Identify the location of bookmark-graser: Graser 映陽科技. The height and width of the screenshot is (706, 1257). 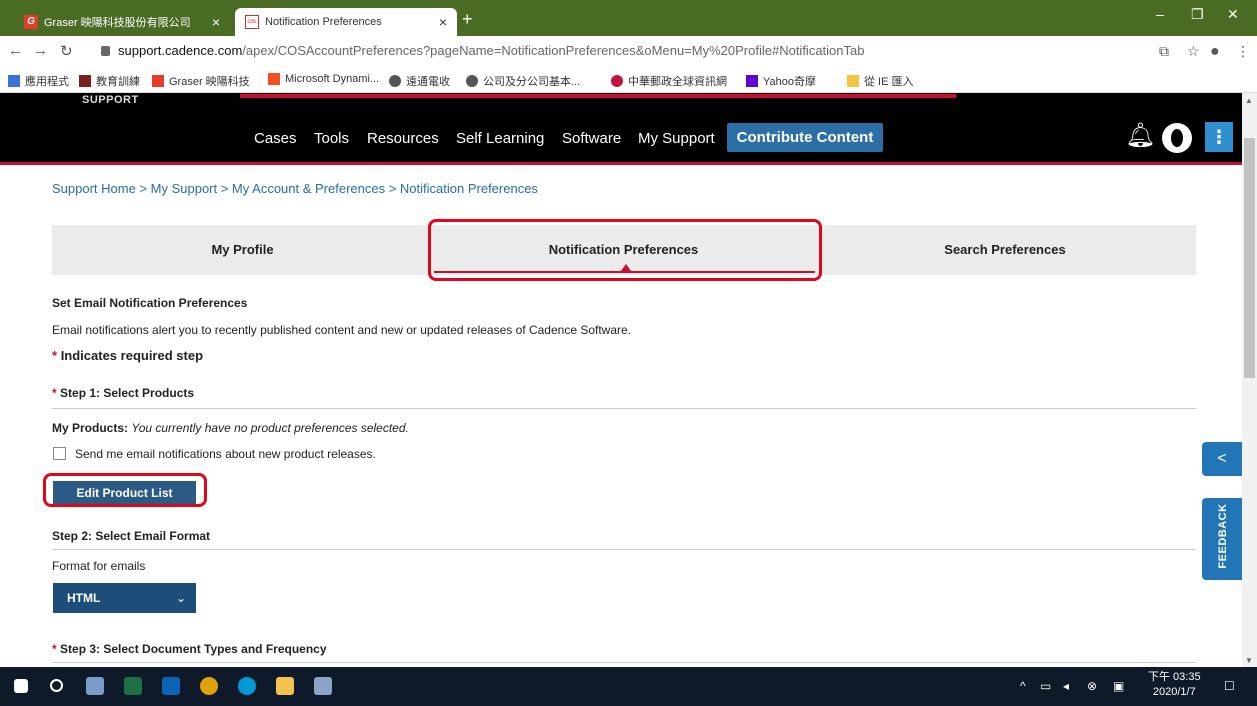
(201, 81).